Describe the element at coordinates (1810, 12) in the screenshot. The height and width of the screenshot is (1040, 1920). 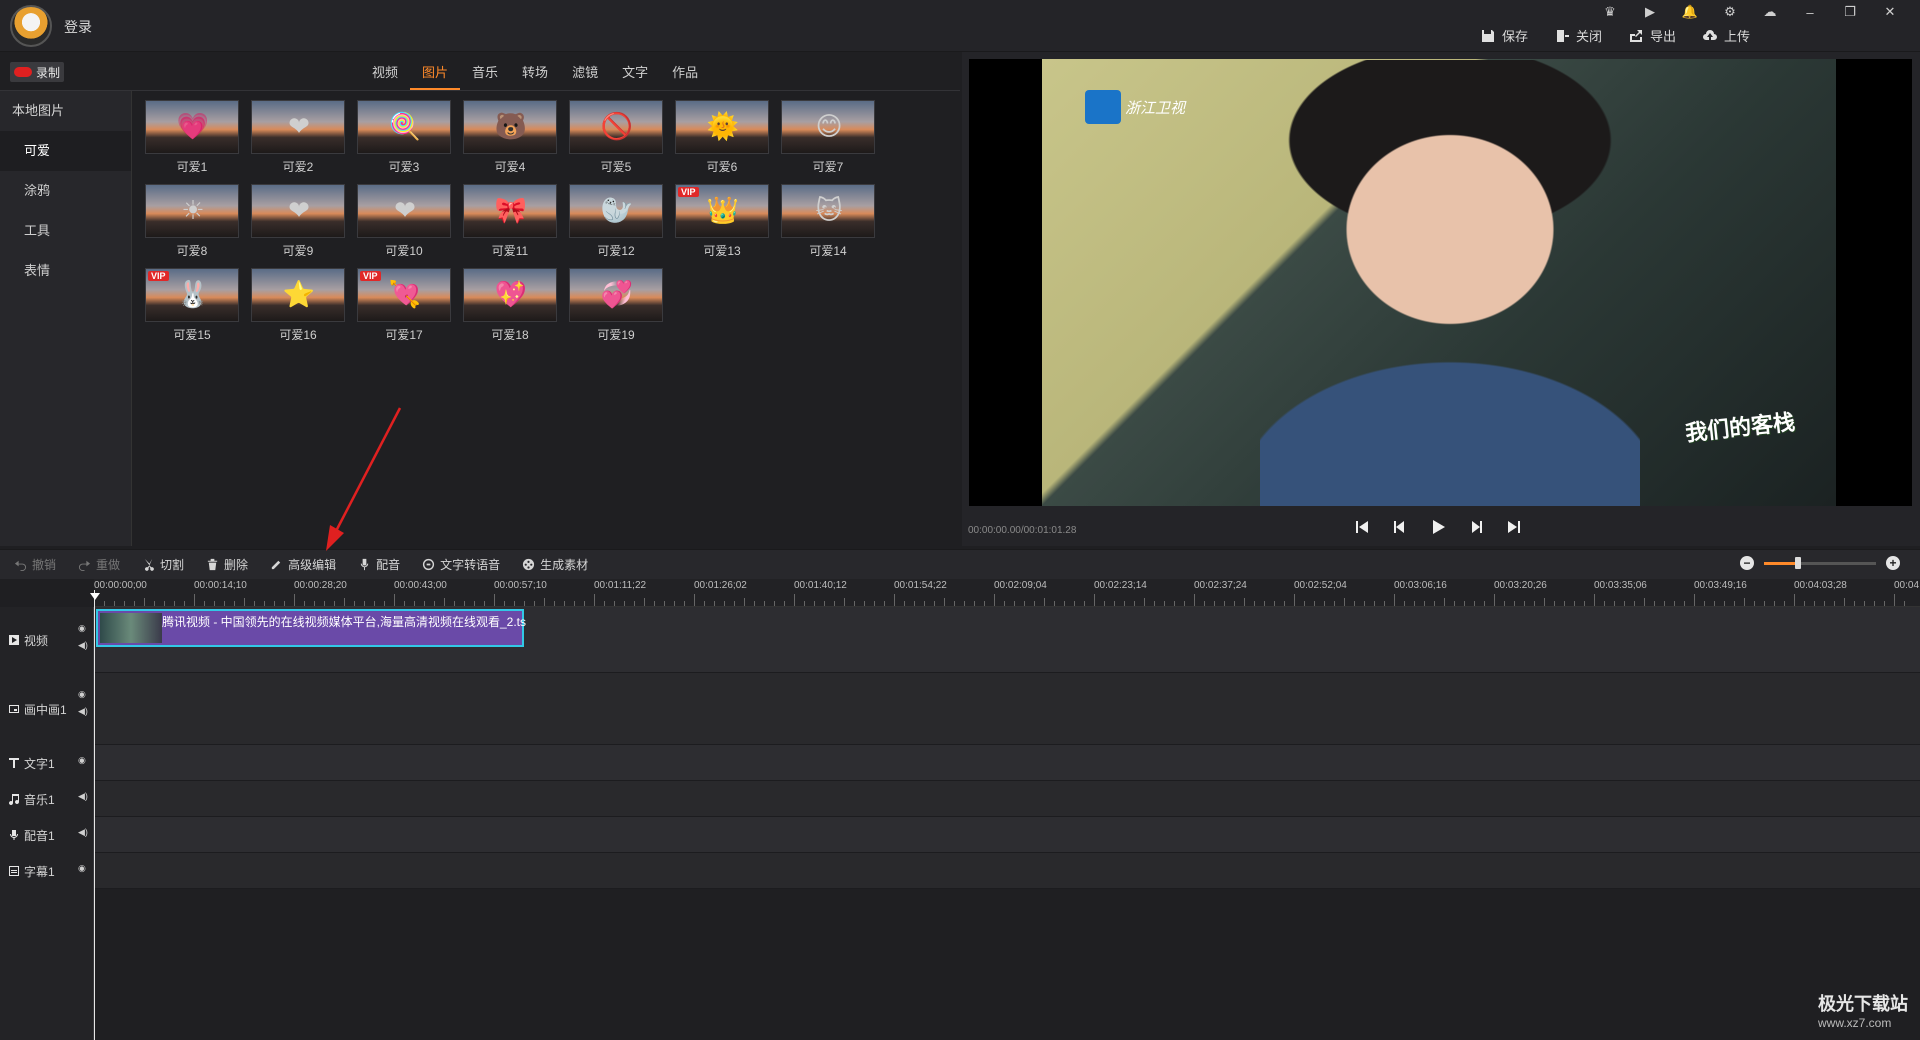
I see `minimize-icon: –` at that location.